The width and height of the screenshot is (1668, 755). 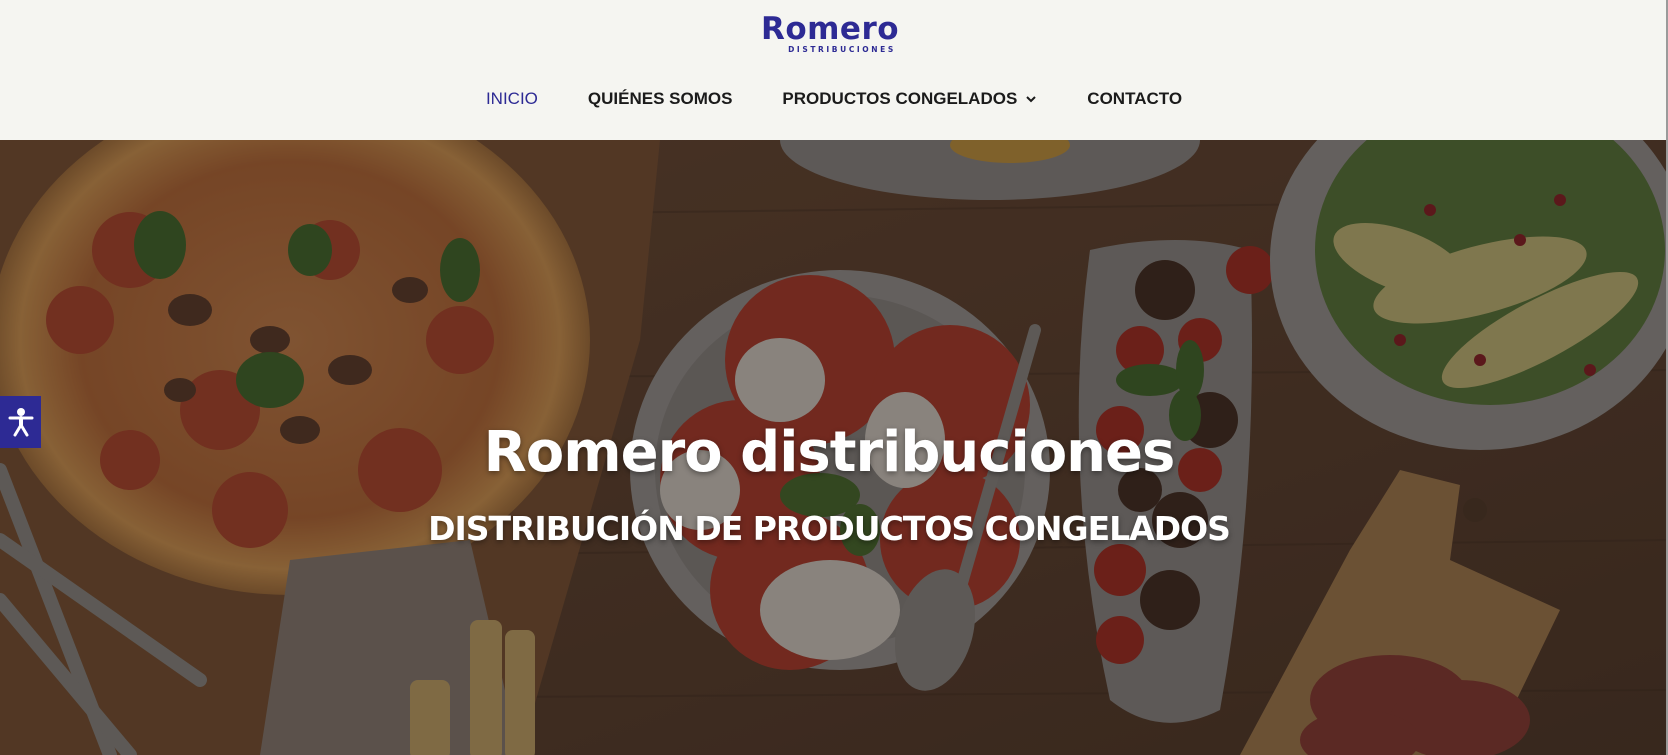 What do you see at coordinates (512, 99) in the screenshot?
I see `nav-item-inicio: INICIO` at bounding box center [512, 99].